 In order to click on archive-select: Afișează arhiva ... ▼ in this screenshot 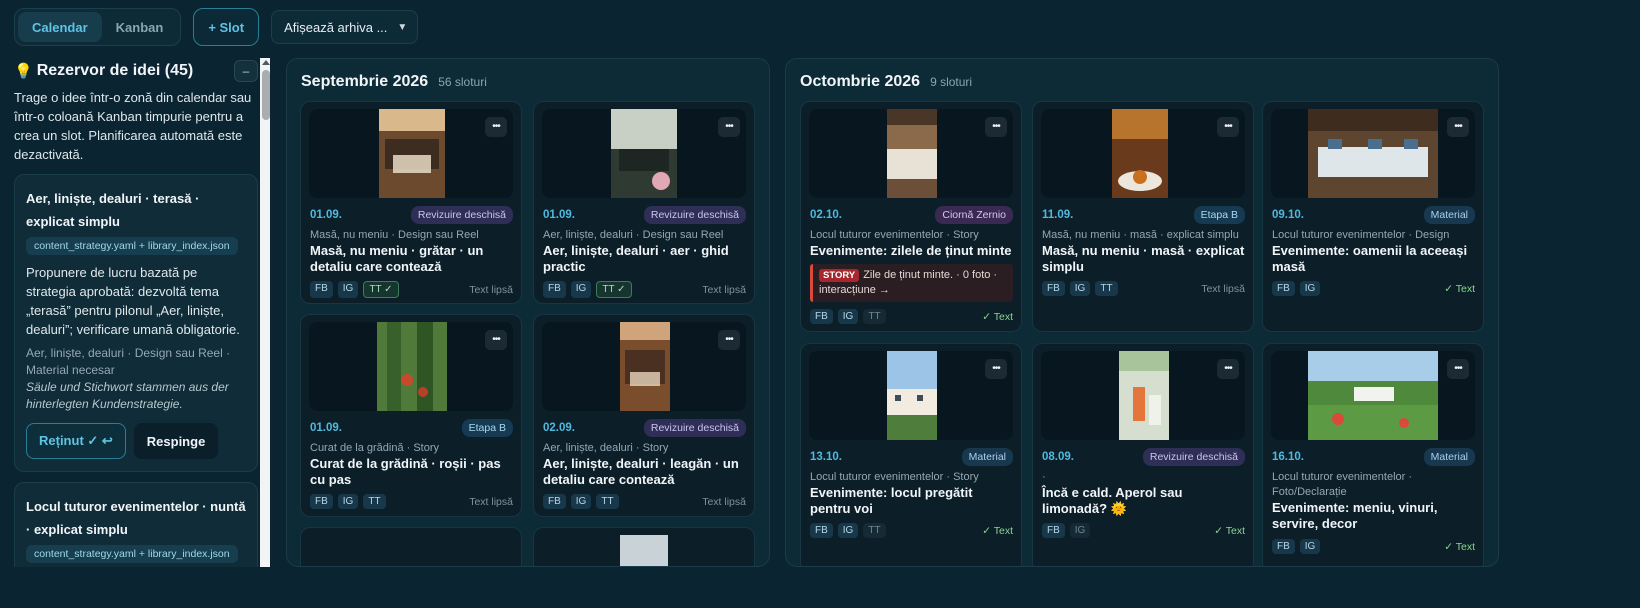, I will do `click(345, 27)`.